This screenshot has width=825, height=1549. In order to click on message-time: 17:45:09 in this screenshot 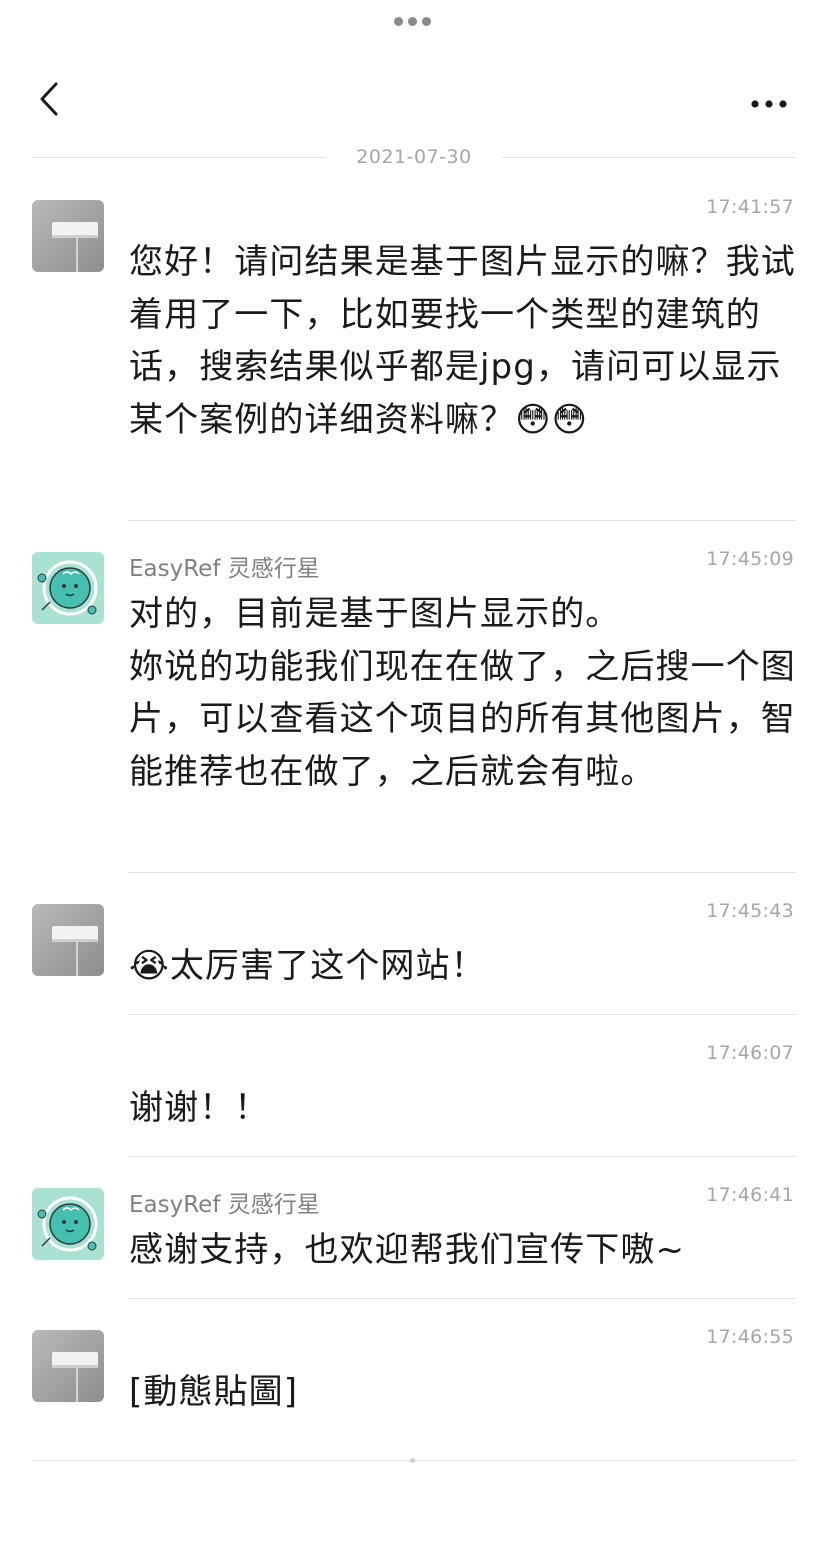, I will do `click(750, 559)`.